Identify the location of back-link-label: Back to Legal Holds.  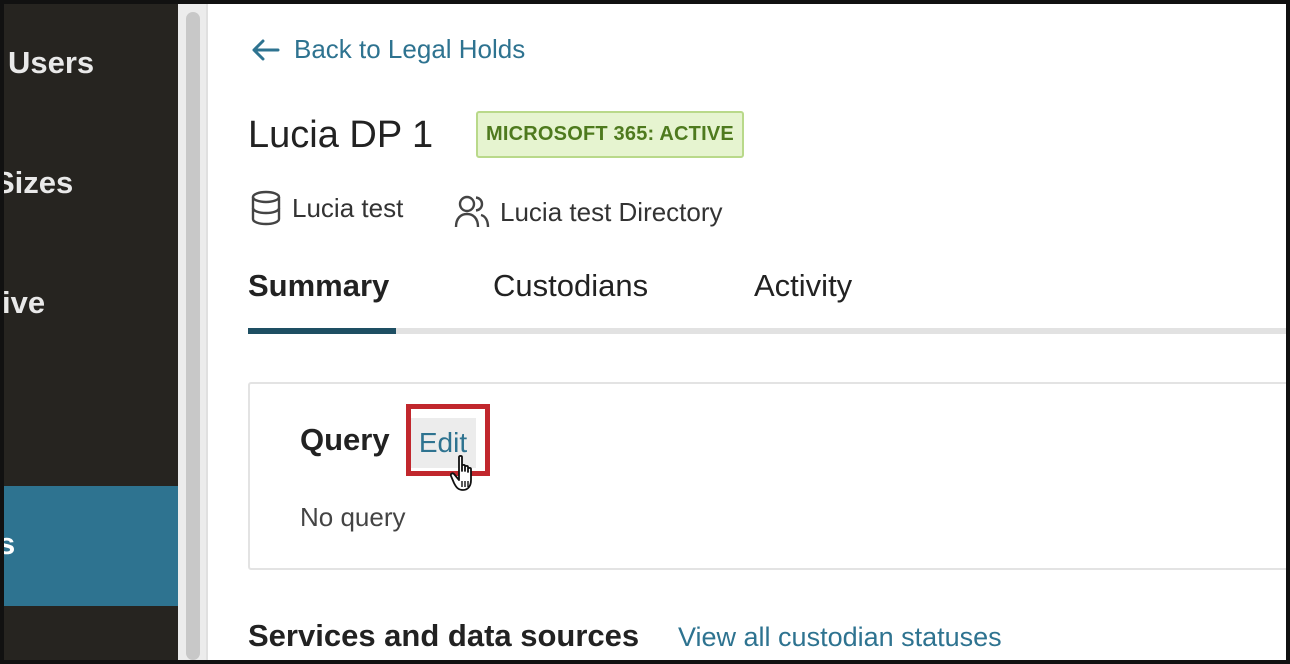
(410, 49).